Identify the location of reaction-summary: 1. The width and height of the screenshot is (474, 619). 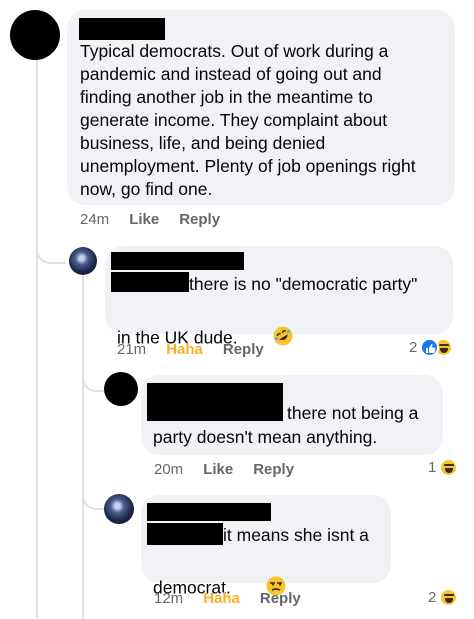
(443, 467).